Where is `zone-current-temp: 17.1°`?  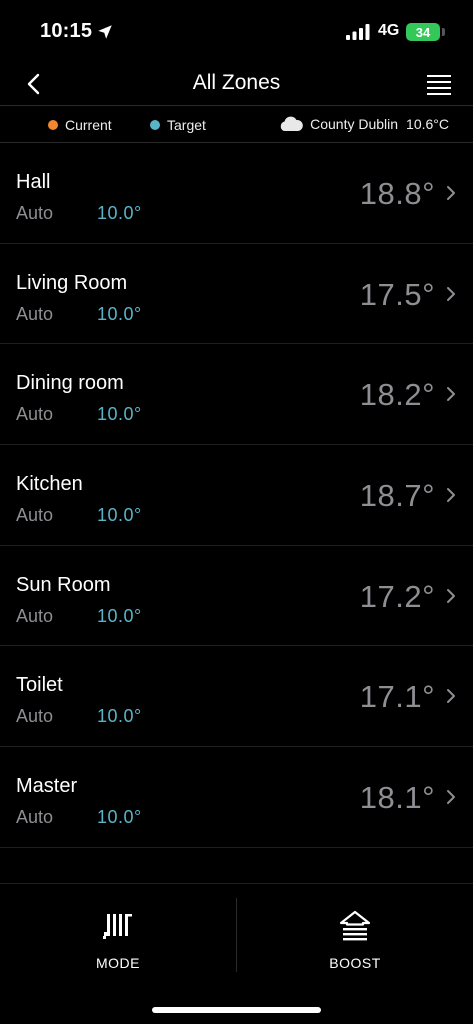 zone-current-temp: 17.1° is located at coordinates (397, 697).